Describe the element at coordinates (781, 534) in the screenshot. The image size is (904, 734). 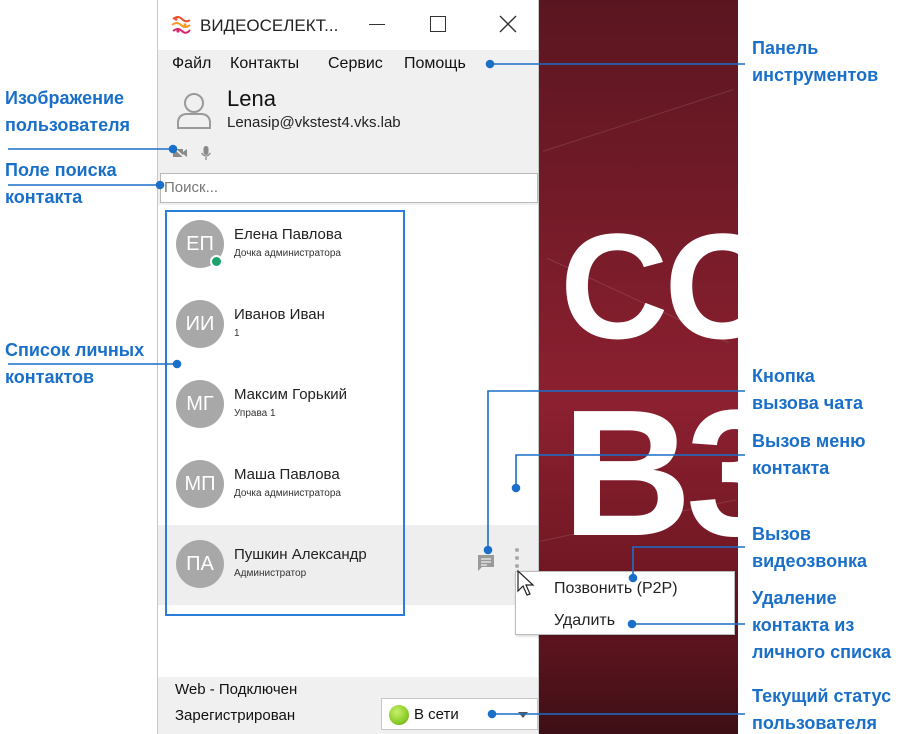
I see `callout-line: Вызов` at that location.